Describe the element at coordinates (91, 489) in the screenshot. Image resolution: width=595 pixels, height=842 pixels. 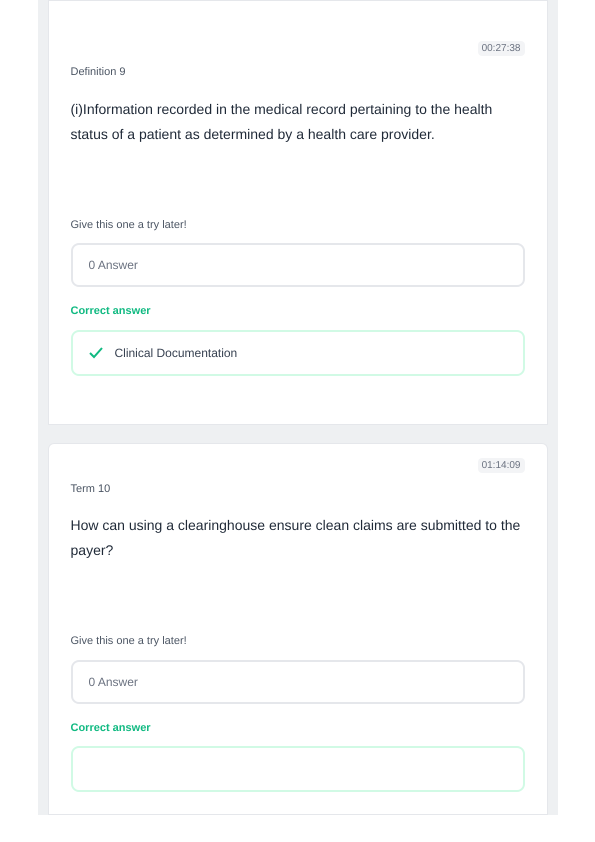
I see `card-label: Term 10` at that location.